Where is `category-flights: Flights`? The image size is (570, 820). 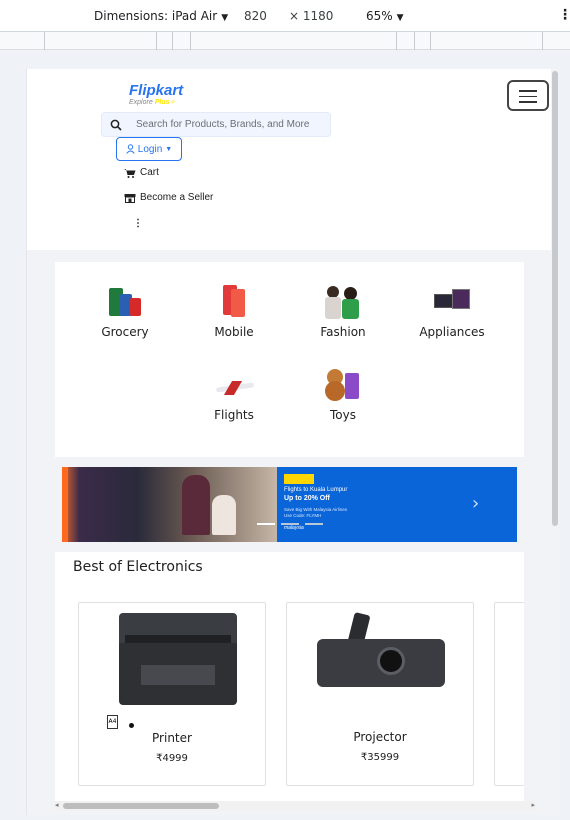 category-flights: Flights is located at coordinates (234, 394).